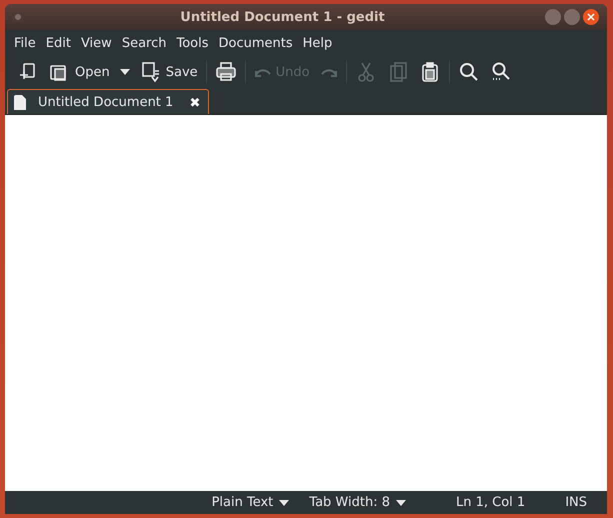 The width and height of the screenshot is (613, 518). I want to click on menu-item: Search, so click(144, 43).